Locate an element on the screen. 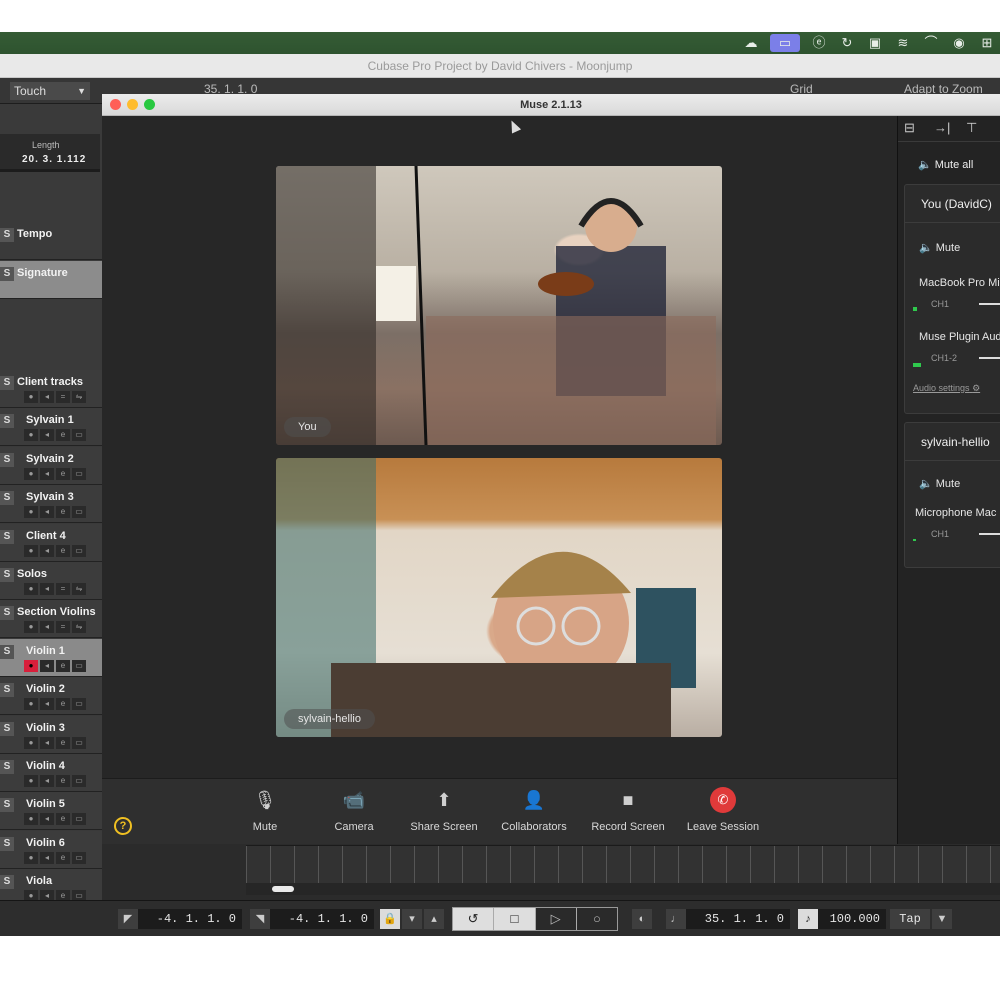 The width and height of the screenshot is (1000, 1000). track-row: S Violin 1 ● ◂ e ▭ is located at coordinates (51, 657).